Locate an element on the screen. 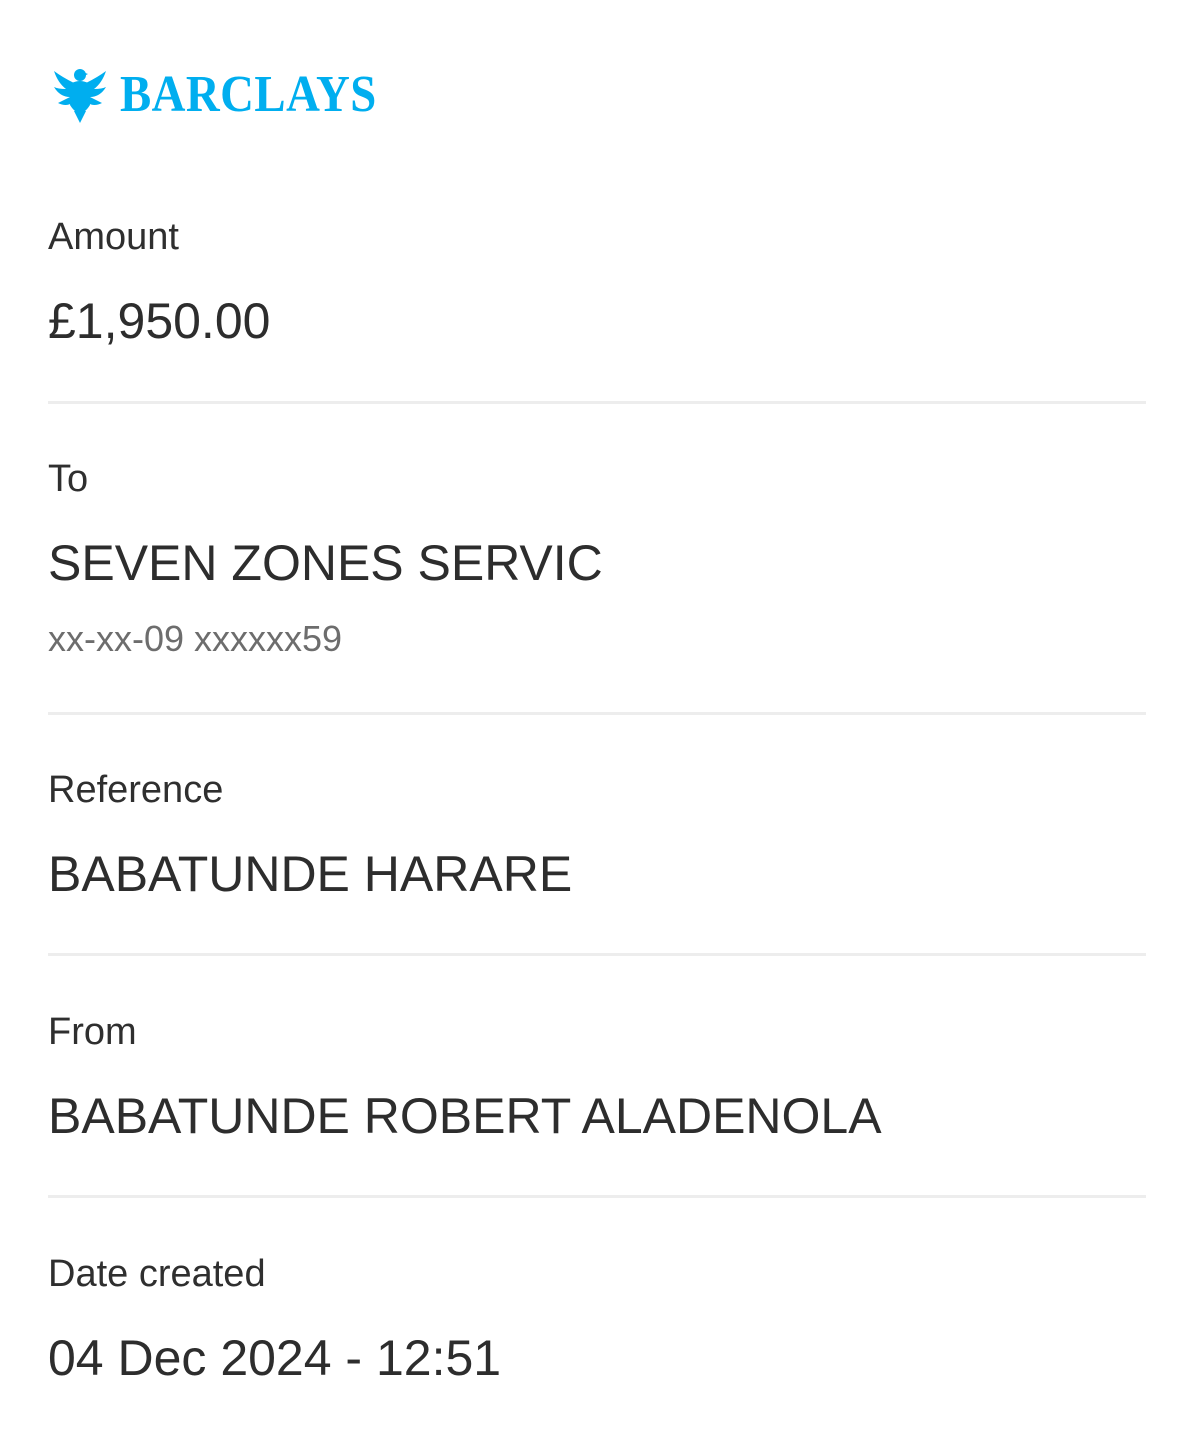 Image resolution: width=1194 pixels, height=1444 pixels. eagle-icon is located at coordinates (80, 96).